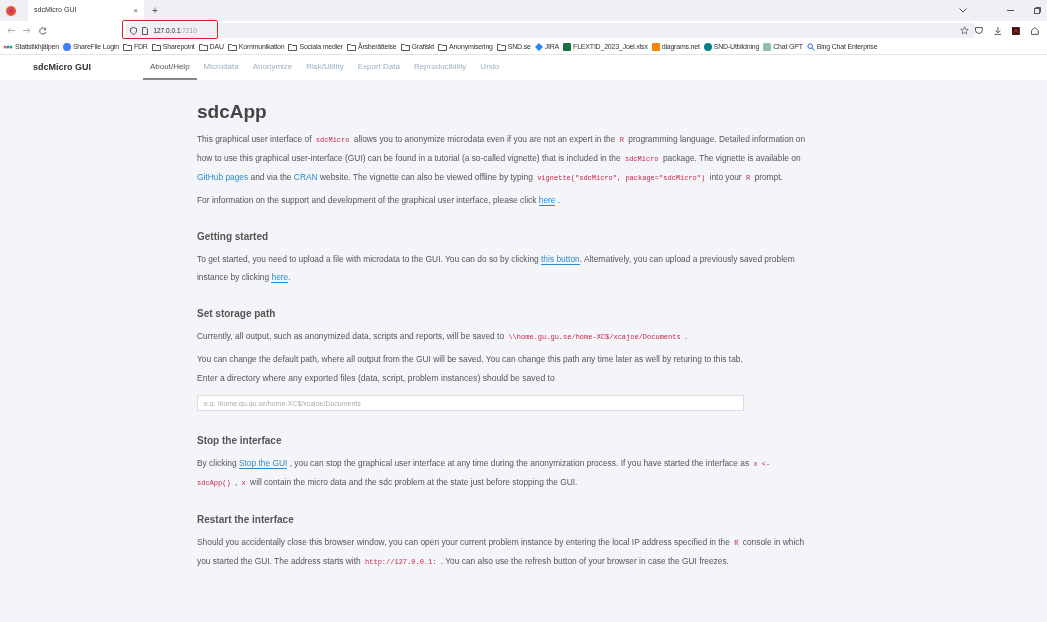  Describe the element at coordinates (233, 237) in the screenshot. I see `section-heading: Getting started` at that location.